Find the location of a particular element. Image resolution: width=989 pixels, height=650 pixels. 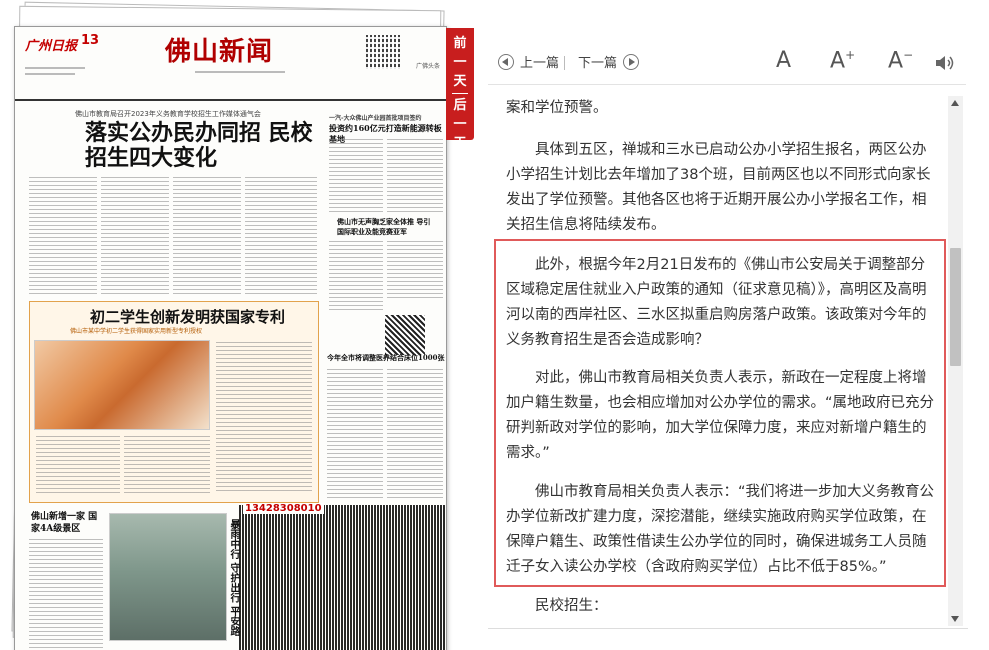

font-size-decrease-button: A− is located at coordinates (900, 60).